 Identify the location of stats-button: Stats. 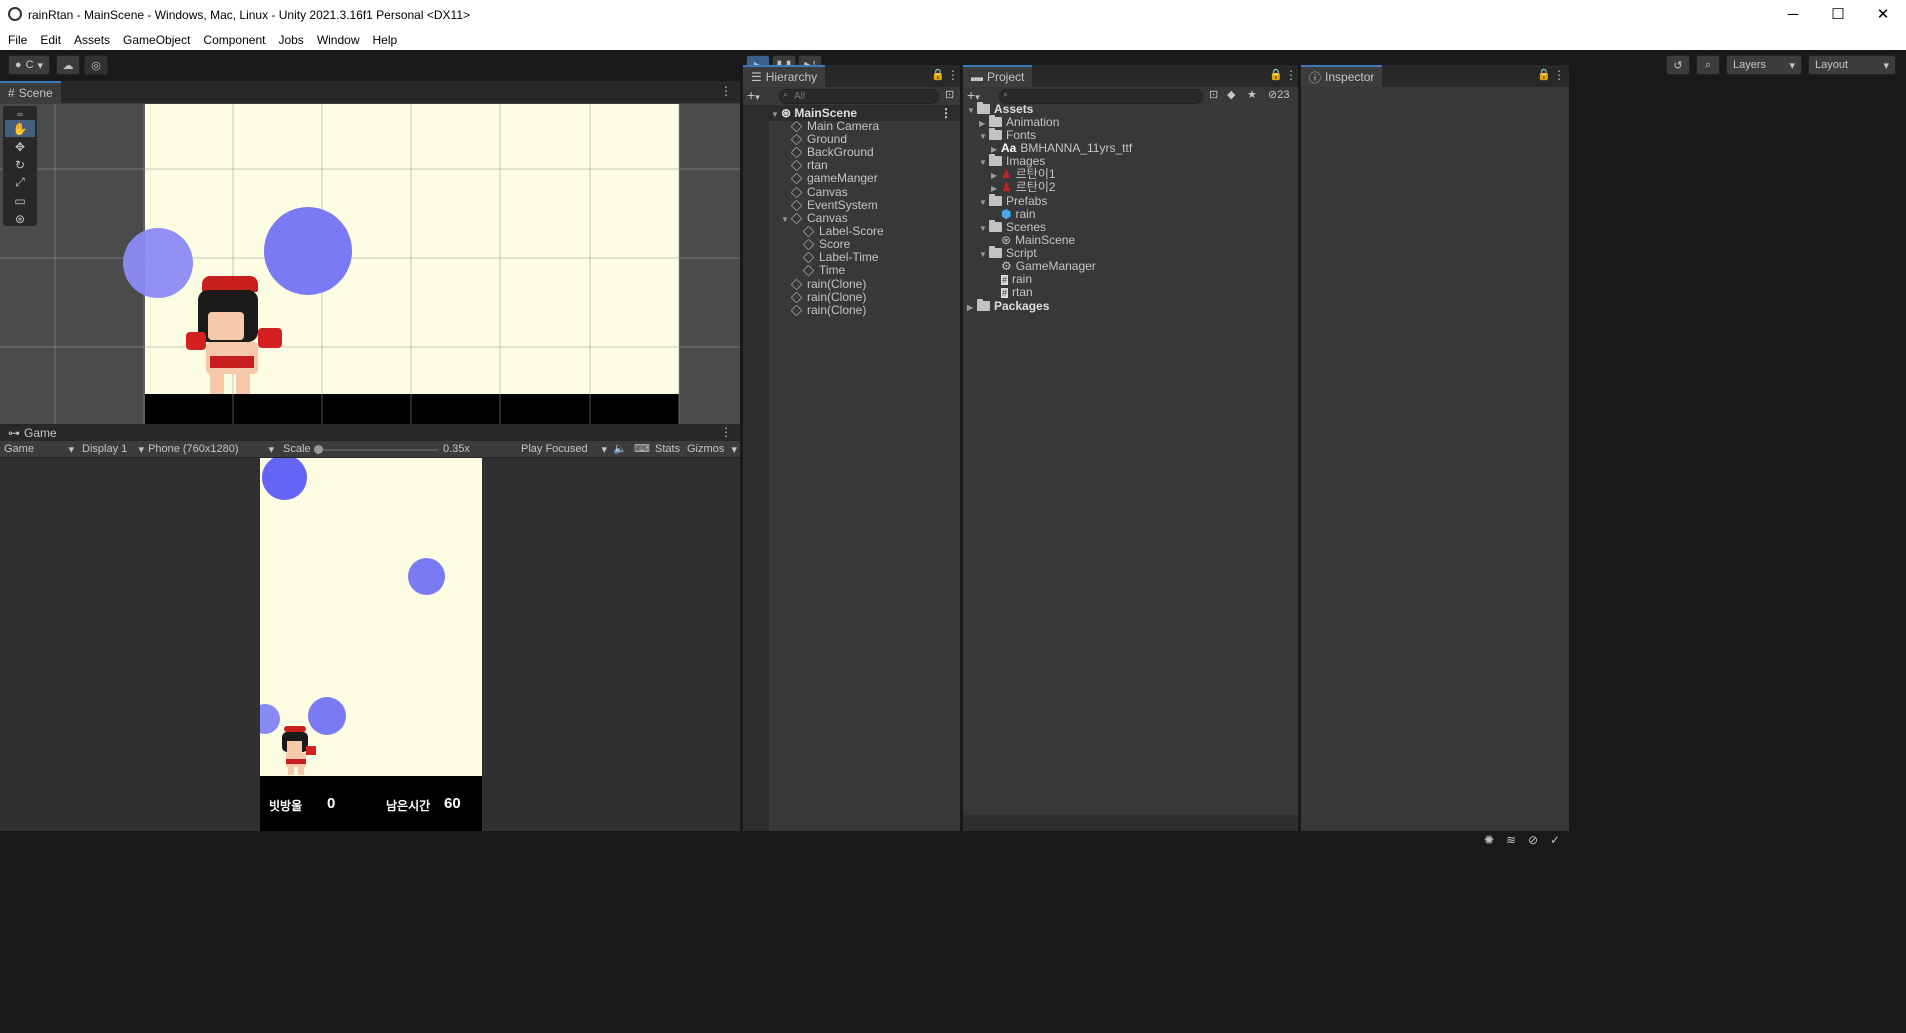
(667, 449).